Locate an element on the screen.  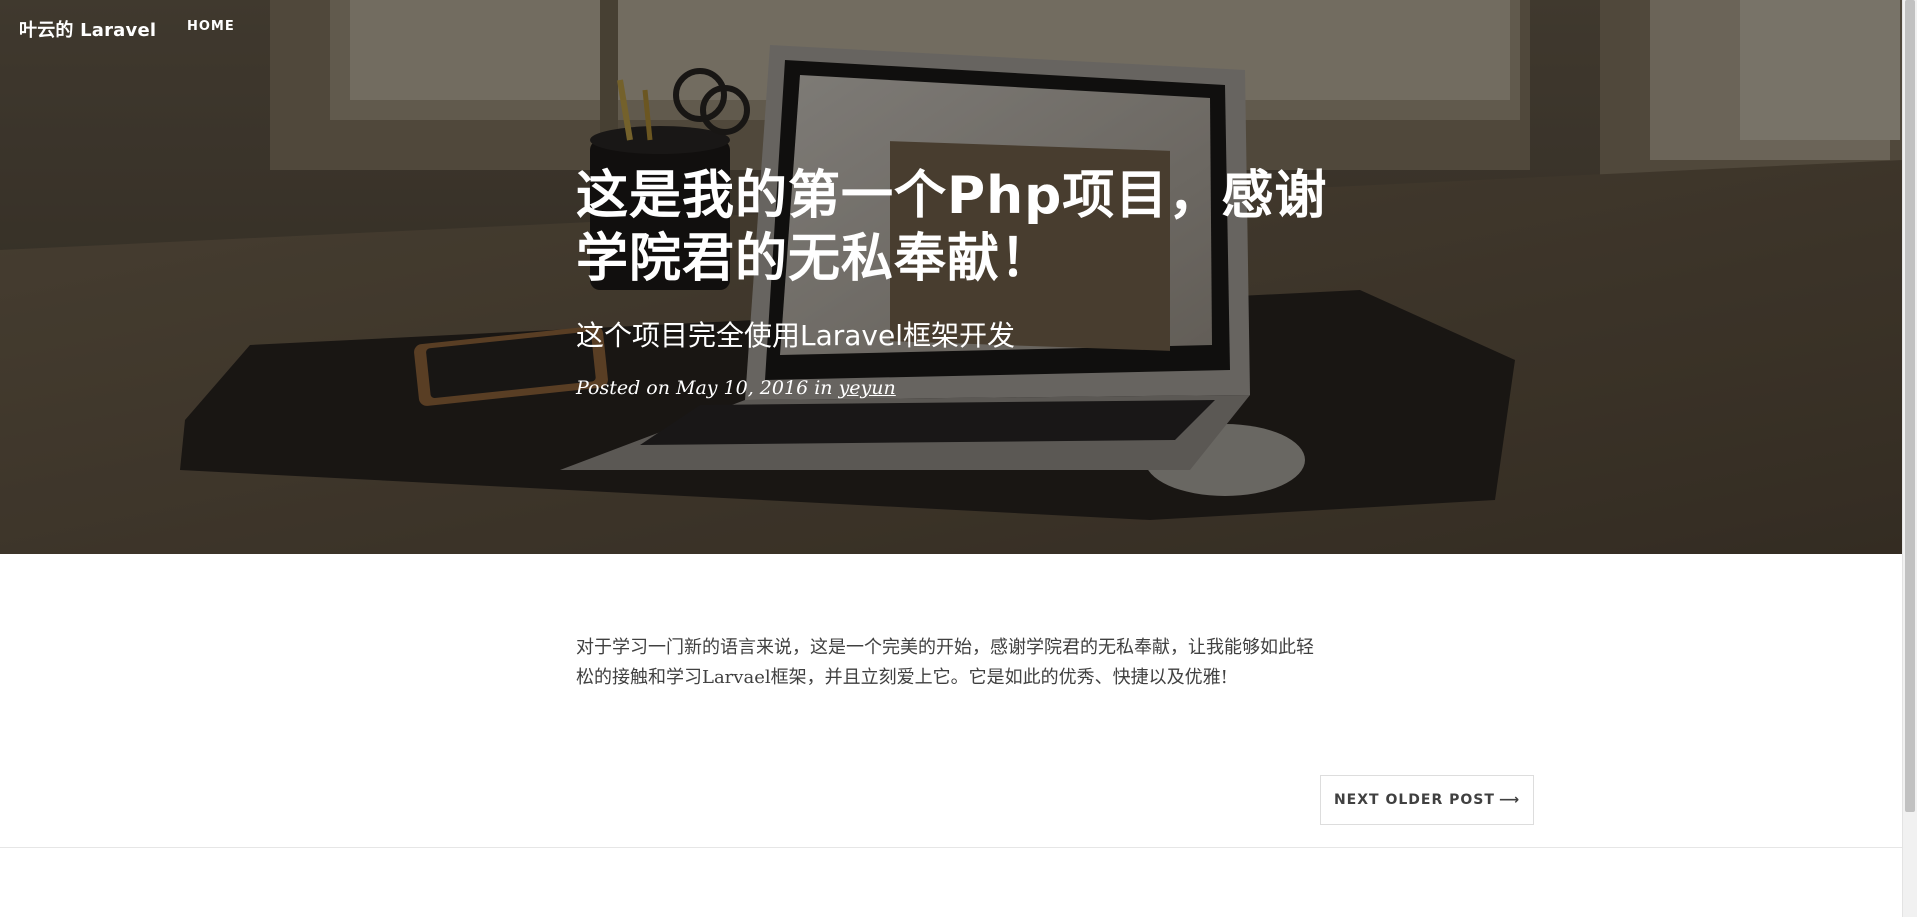
footer-divider is located at coordinates (951, 847).